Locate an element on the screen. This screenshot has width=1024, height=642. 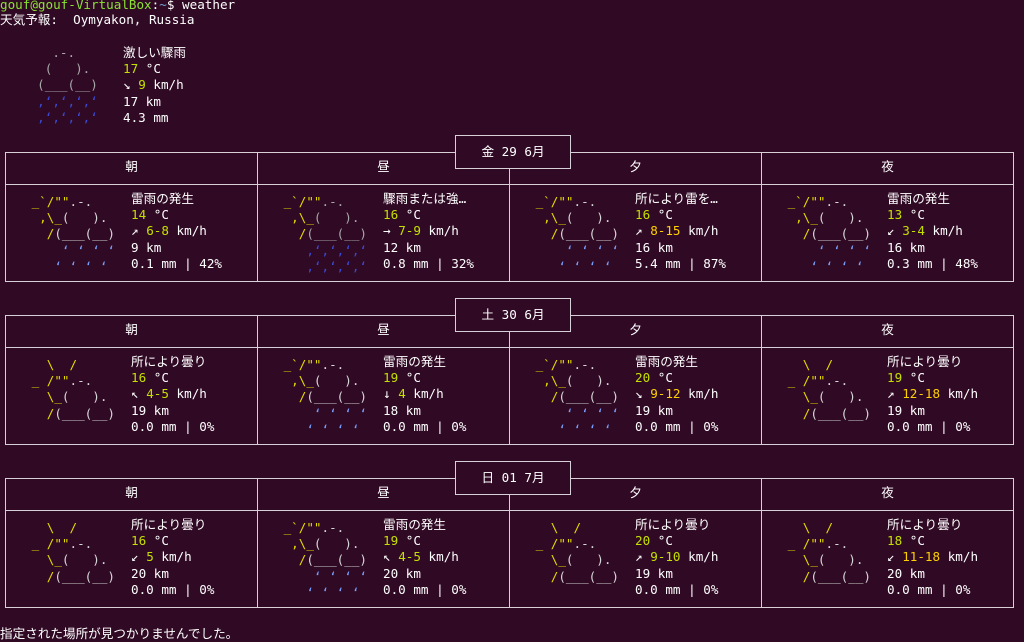
period-info: 所により曇り 16 °C ↙ 5 km/h 20 km 0.0 mm | 0% is located at coordinates (172, 557).